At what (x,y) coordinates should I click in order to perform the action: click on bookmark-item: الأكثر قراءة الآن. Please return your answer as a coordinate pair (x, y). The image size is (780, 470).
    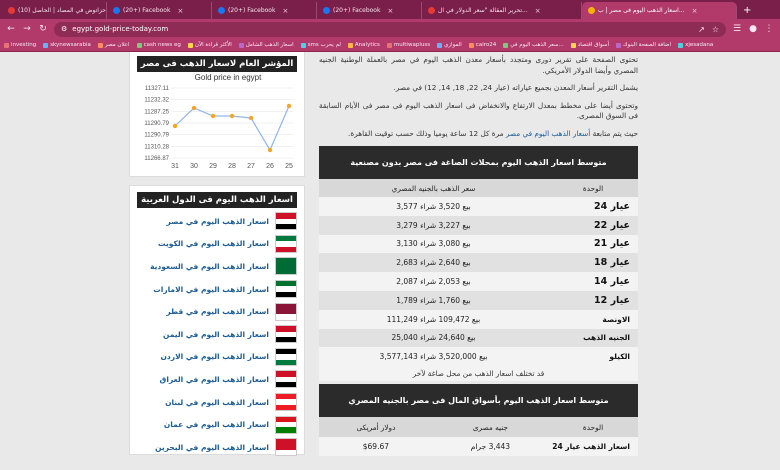
    Looking at the image, I should click on (209, 45).